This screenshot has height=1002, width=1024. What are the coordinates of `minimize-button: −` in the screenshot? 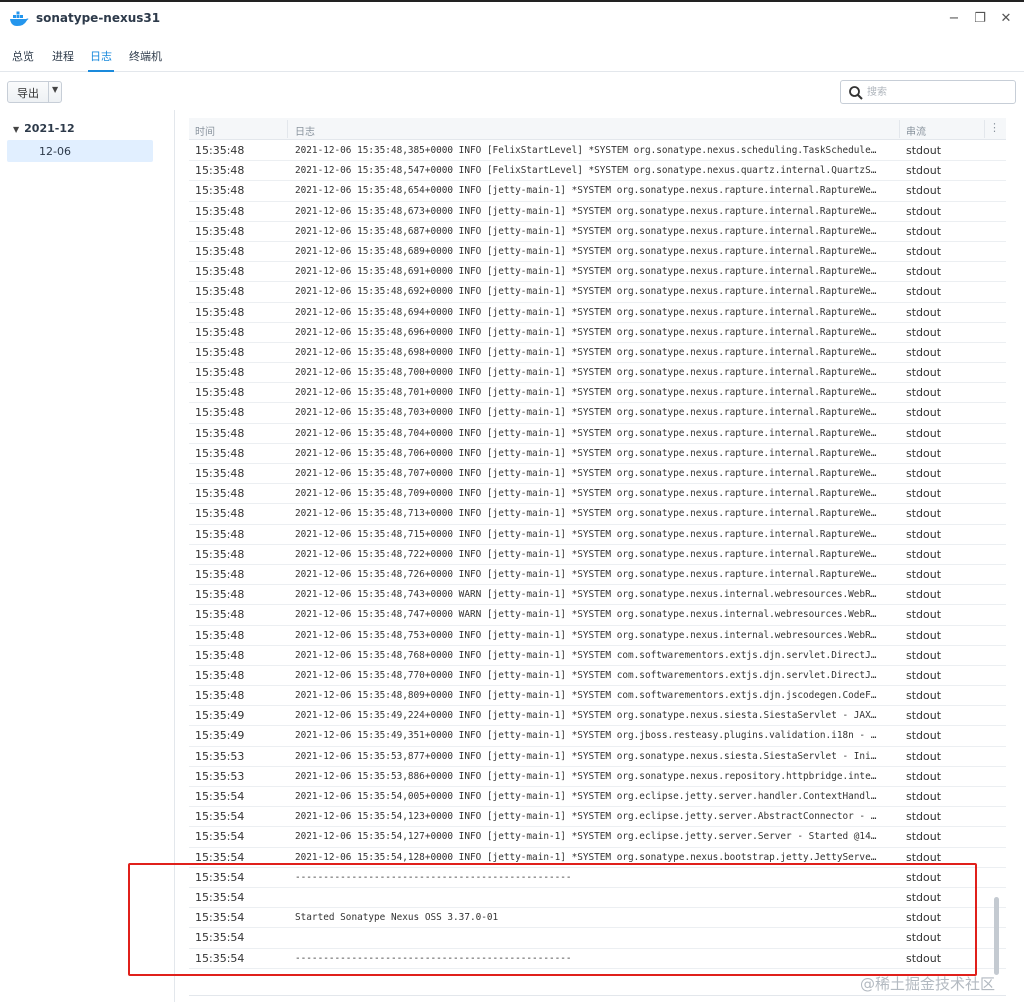 It's located at (954, 19).